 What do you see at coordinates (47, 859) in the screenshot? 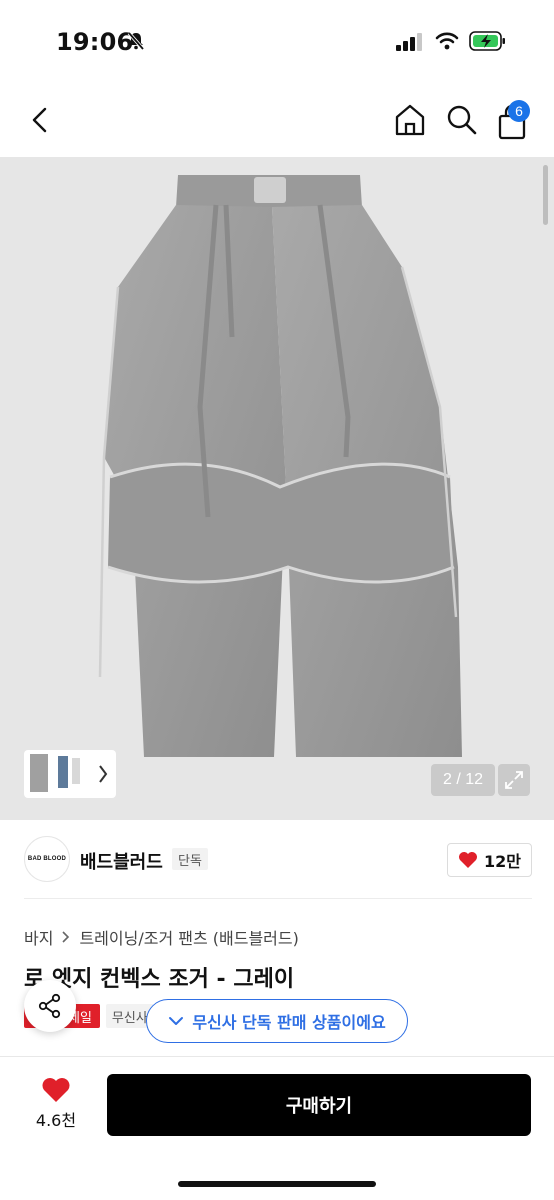
I see `brand-logo: BAD BLOOD` at bounding box center [47, 859].